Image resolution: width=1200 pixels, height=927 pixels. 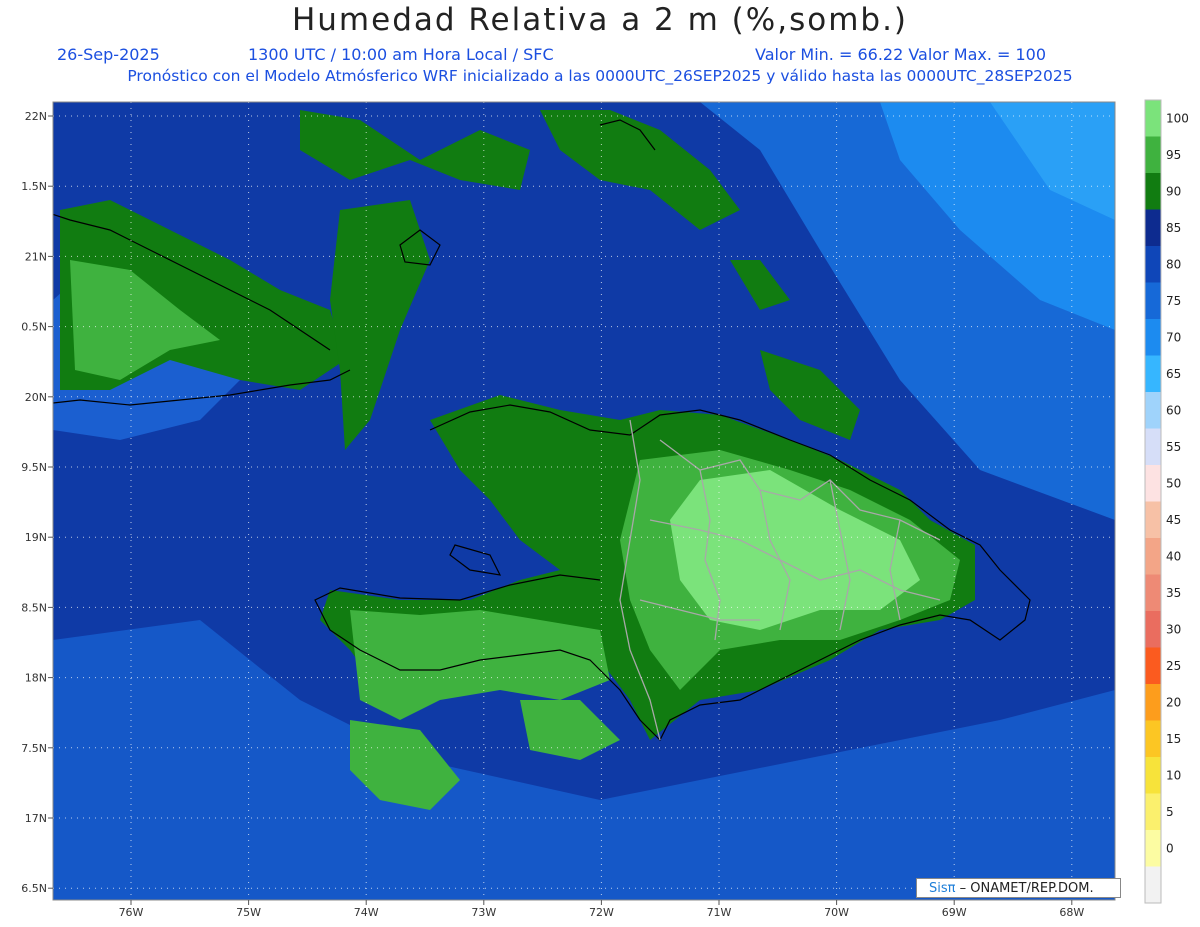 What do you see at coordinates (1170, 812) in the screenshot?
I see `legend-label-19: 5` at bounding box center [1170, 812].